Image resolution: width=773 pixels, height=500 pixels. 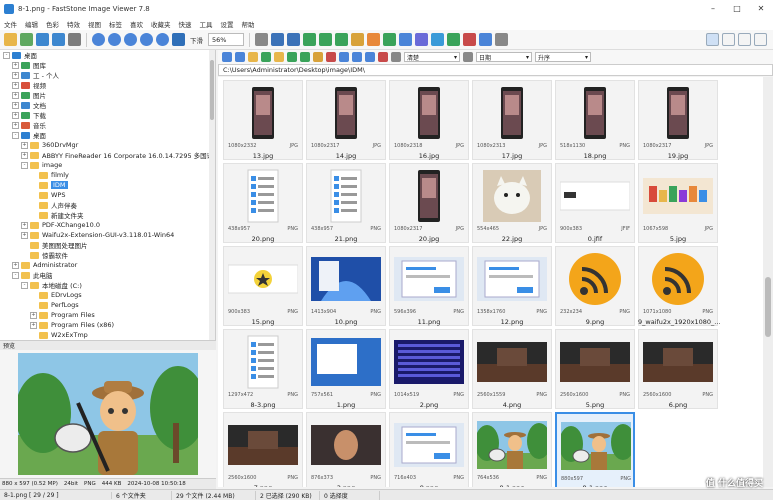 I want to click on minimize-button: –, so click(x=713, y=8).